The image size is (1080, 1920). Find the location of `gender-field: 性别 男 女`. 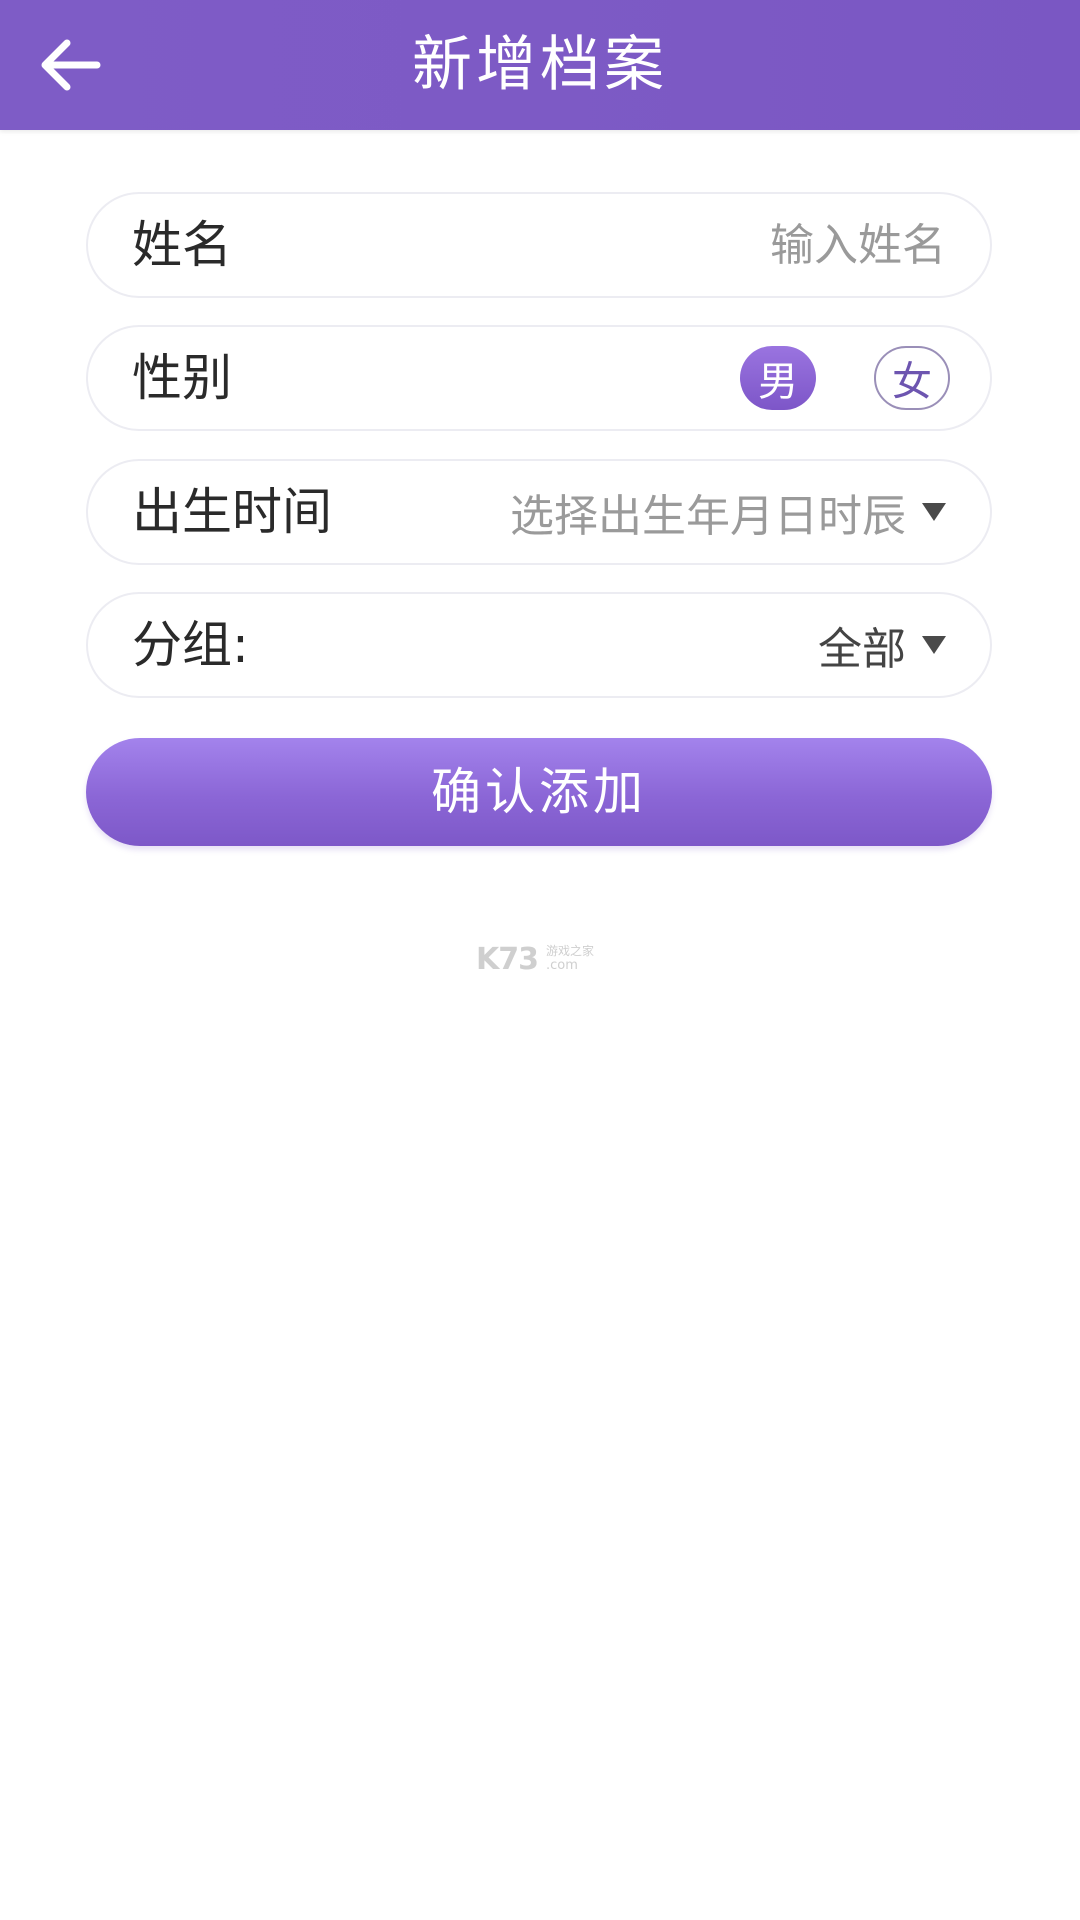

gender-field: 性别 男 女 is located at coordinates (539, 378).